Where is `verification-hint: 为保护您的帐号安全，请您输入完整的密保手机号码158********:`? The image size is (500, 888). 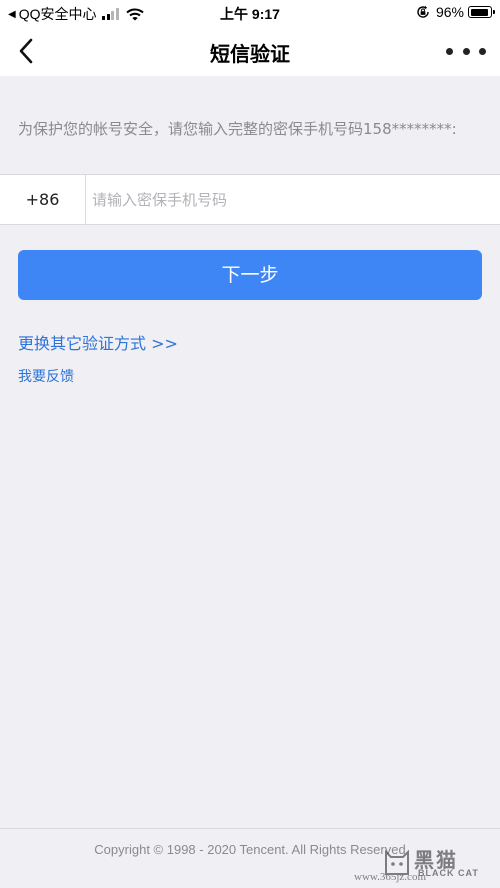 verification-hint: 为保护您的帐号安全，请您输入完整的密保手机号码158********: is located at coordinates (237, 129).